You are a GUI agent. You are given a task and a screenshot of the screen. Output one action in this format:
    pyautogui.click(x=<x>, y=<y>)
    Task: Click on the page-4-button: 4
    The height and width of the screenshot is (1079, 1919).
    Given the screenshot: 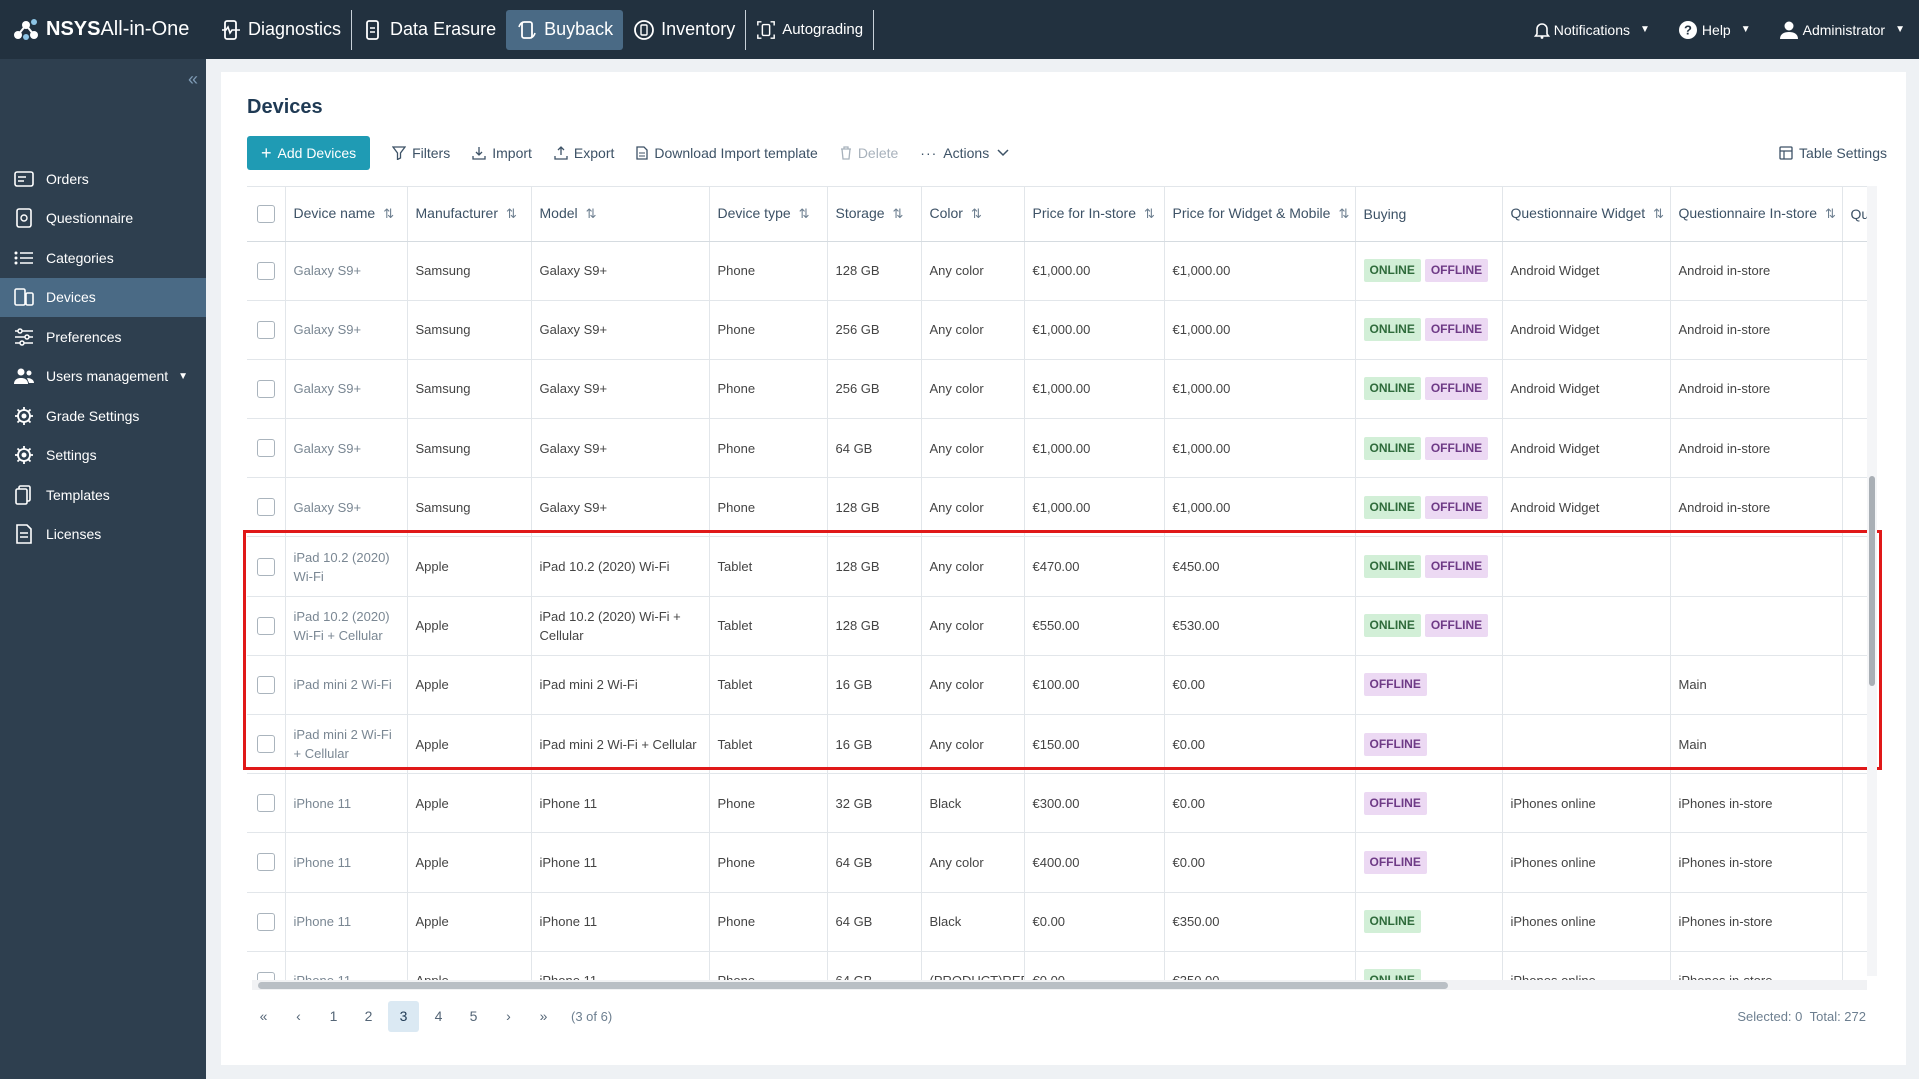 What is the action you would take?
    pyautogui.click(x=438, y=1016)
    